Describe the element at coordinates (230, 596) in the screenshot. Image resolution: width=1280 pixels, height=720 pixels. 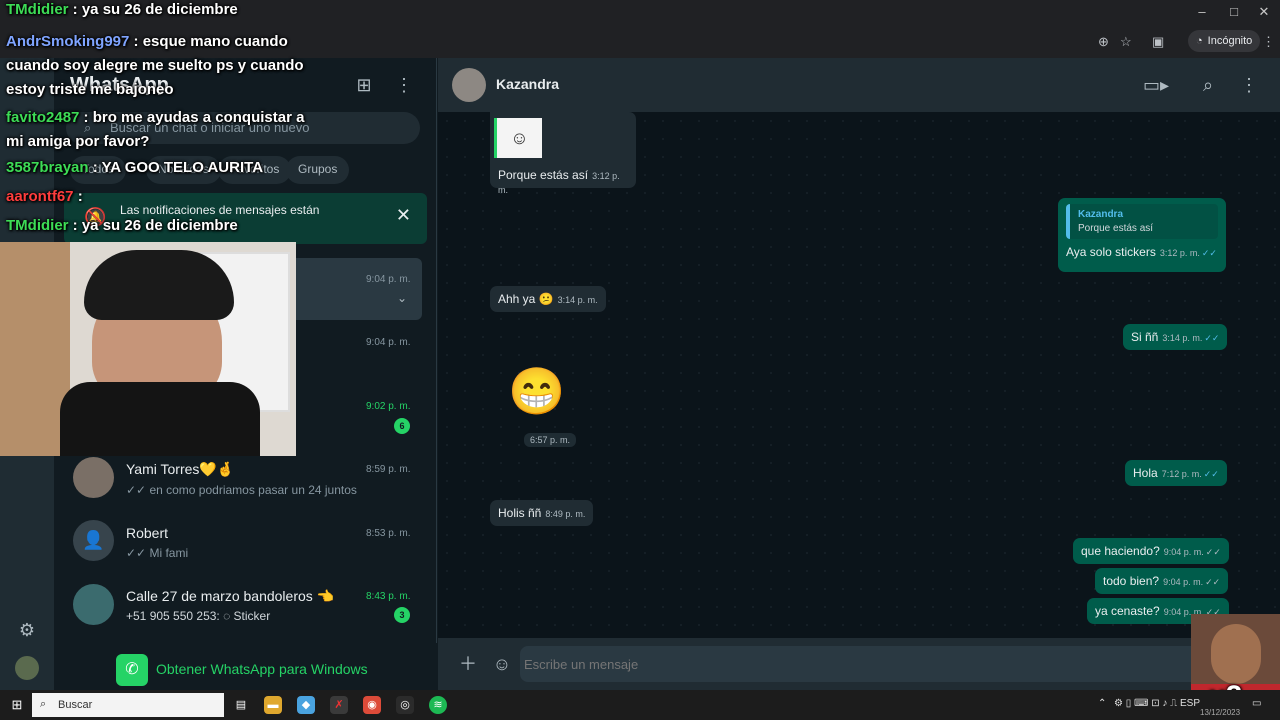
I see `chat-name: Calle 27 de marzo bandoleros 👈` at that location.